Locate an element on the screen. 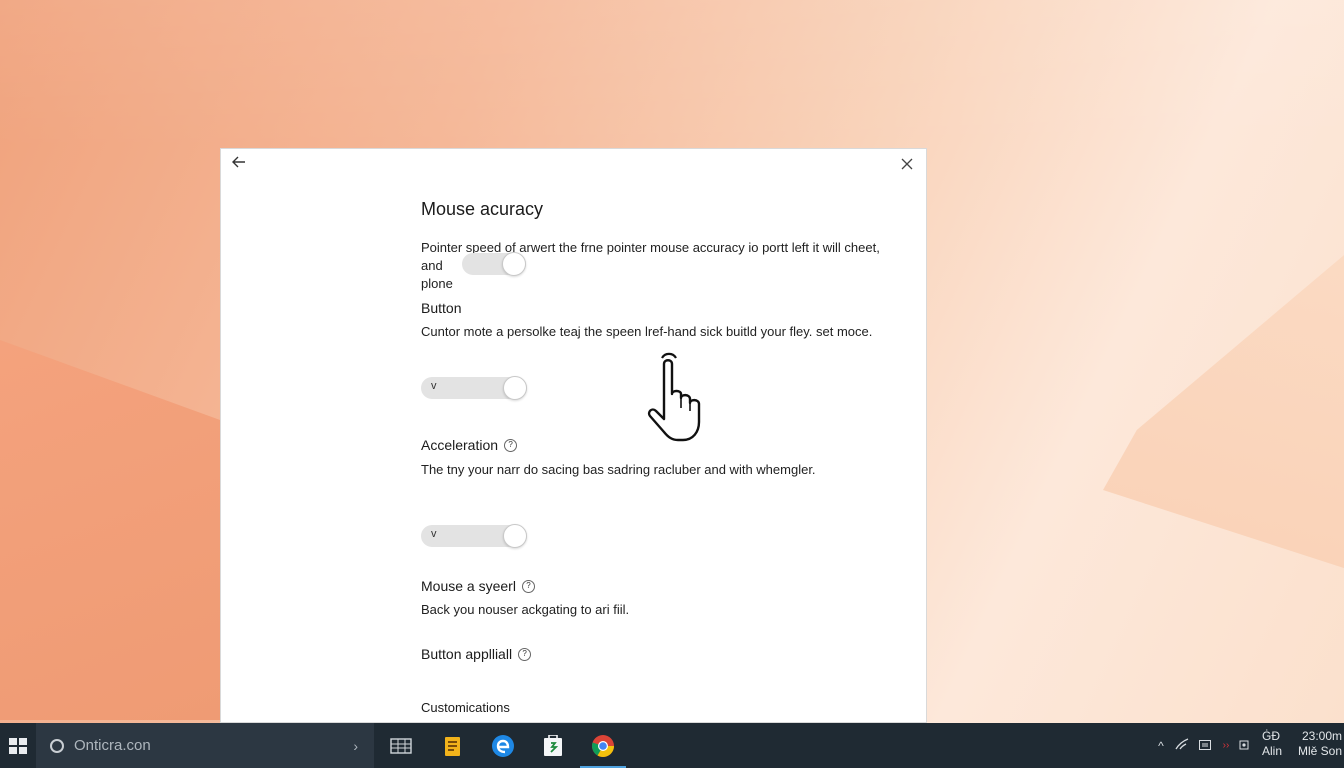  search-icon is located at coordinates (57, 745).